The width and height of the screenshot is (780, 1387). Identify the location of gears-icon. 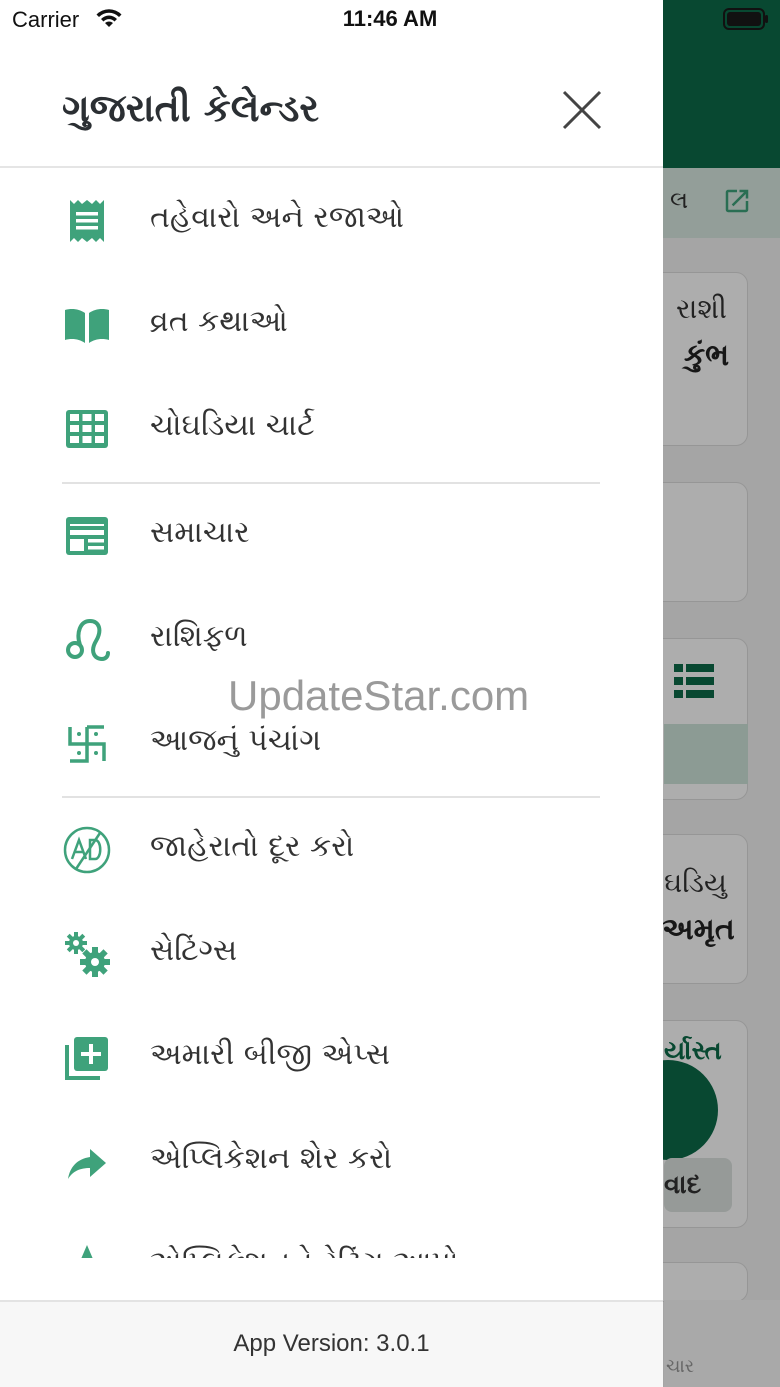
(87, 954).